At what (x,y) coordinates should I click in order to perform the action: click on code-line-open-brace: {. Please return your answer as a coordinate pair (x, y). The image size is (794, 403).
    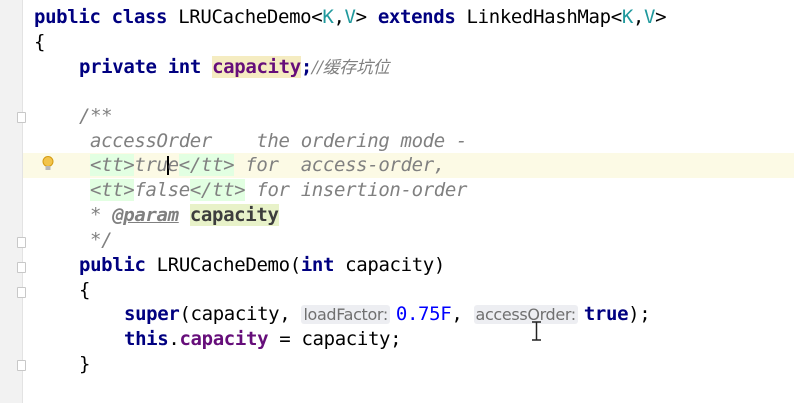
    Looking at the image, I should click on (39, 42).